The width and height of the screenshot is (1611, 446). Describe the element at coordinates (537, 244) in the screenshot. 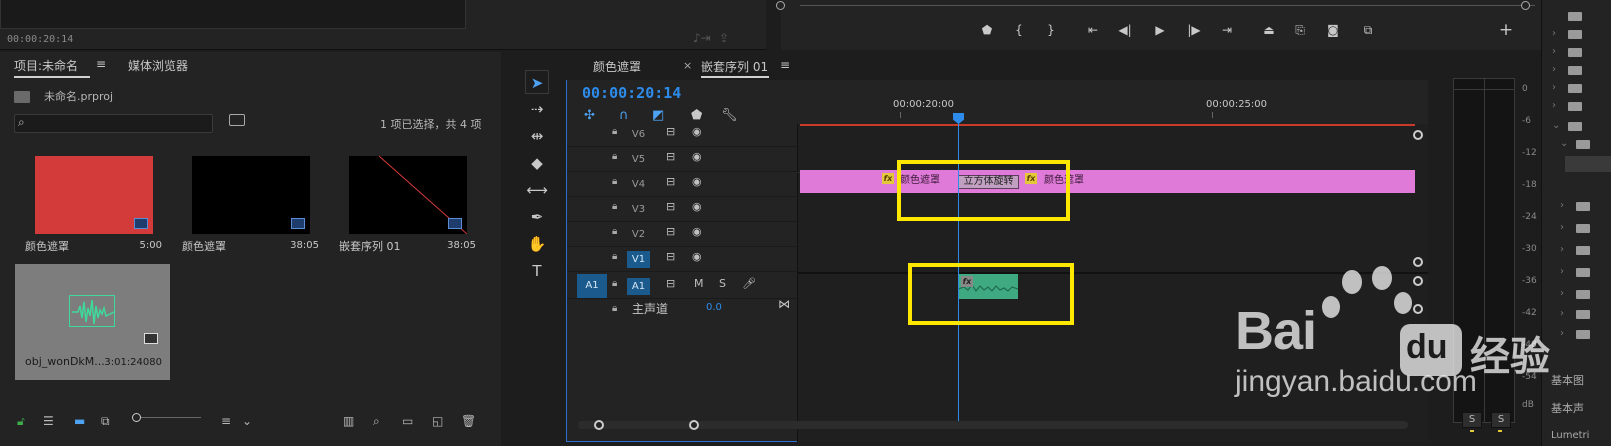

I see `hand-tool-icon: ✋` at that location.